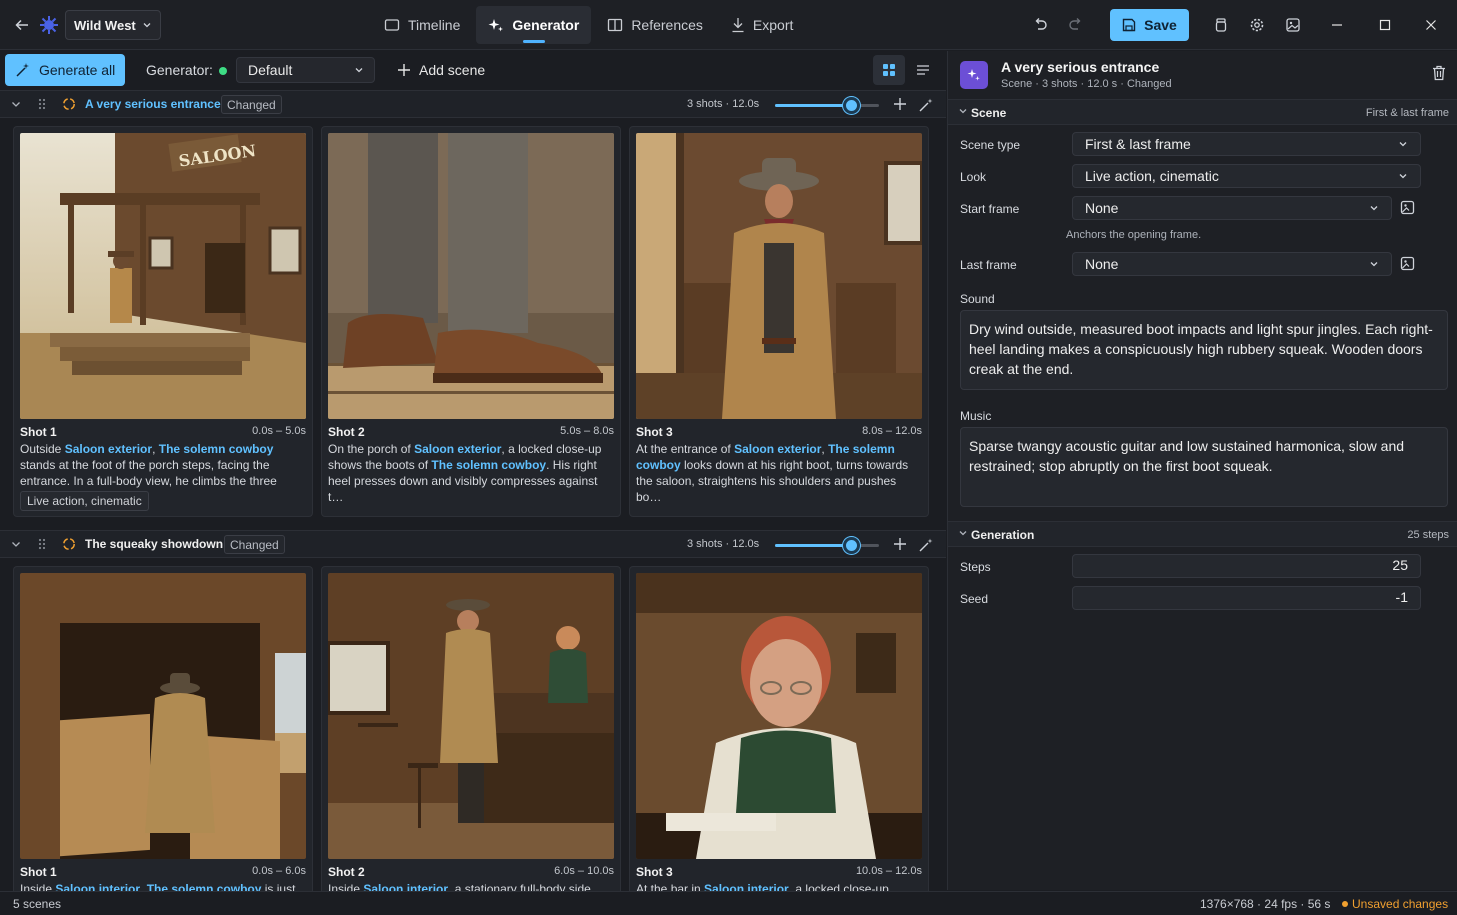 The height and width of the screenshot is (915, 1457). I want to click on scene-title: A very serious entrance, so click(153, 104).